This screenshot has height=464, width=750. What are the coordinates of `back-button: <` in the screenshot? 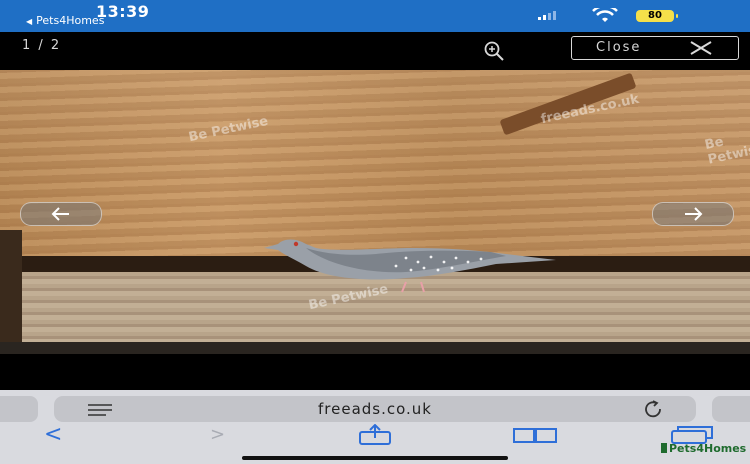 It's located at (53, 435).